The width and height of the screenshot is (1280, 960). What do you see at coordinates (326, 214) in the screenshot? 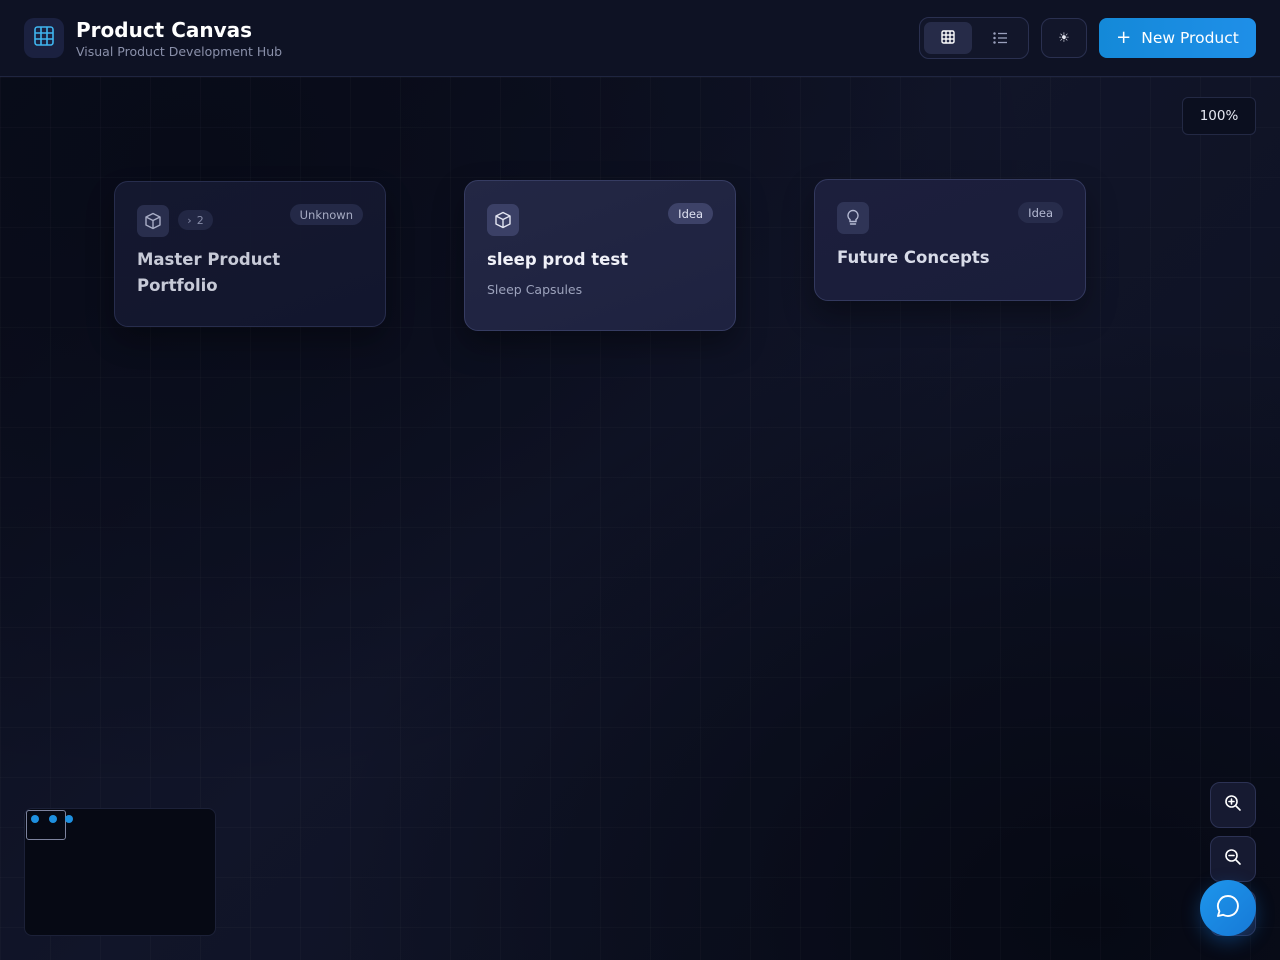
I see `status-badge: Unknown` at bounding box center [326, 214].